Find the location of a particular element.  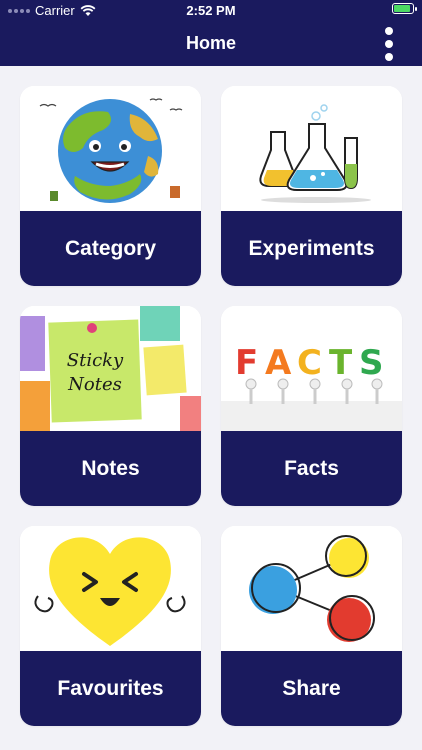

navigation-bar: Carrier 2:52 PM Home is located at coordinates (211, 33).